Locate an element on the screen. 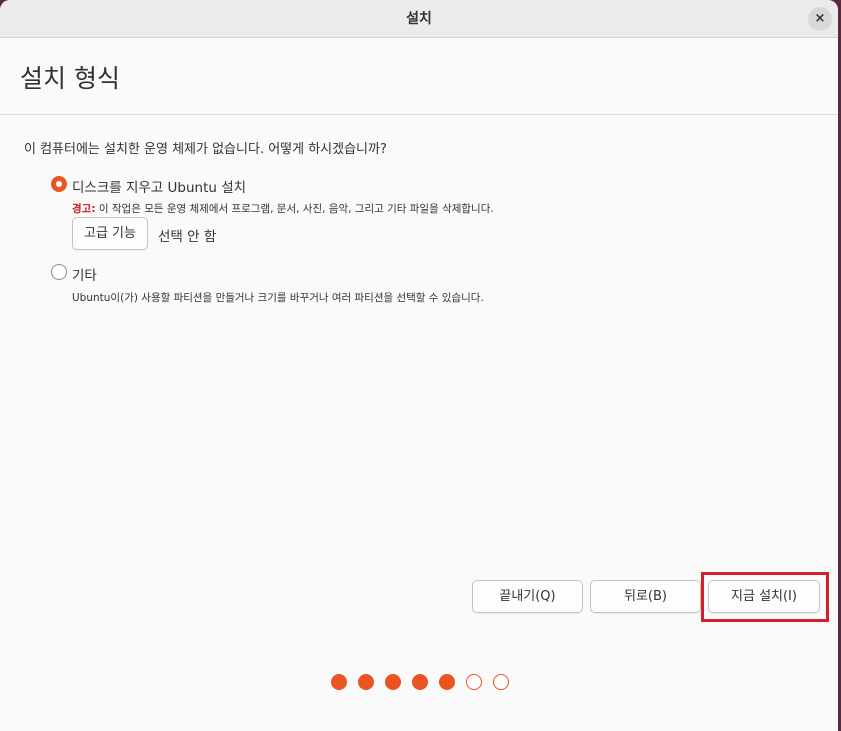  title-bar: 설치 × is located at coordinates (419, 19).